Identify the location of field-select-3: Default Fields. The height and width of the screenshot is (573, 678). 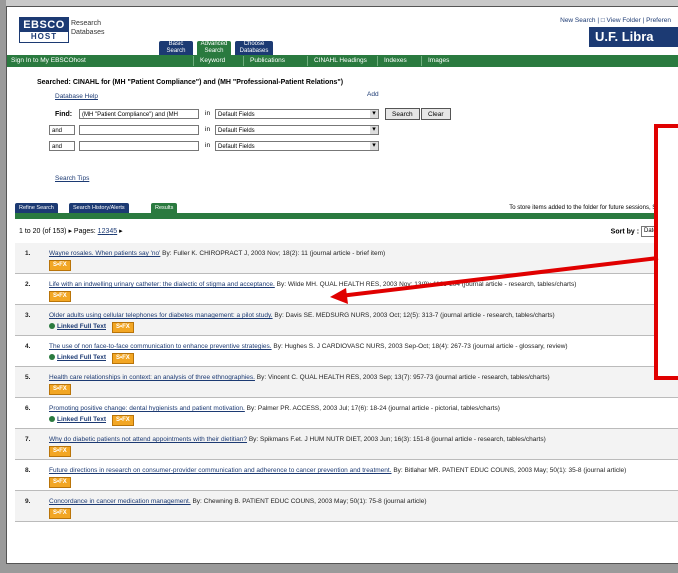
(297, 146).